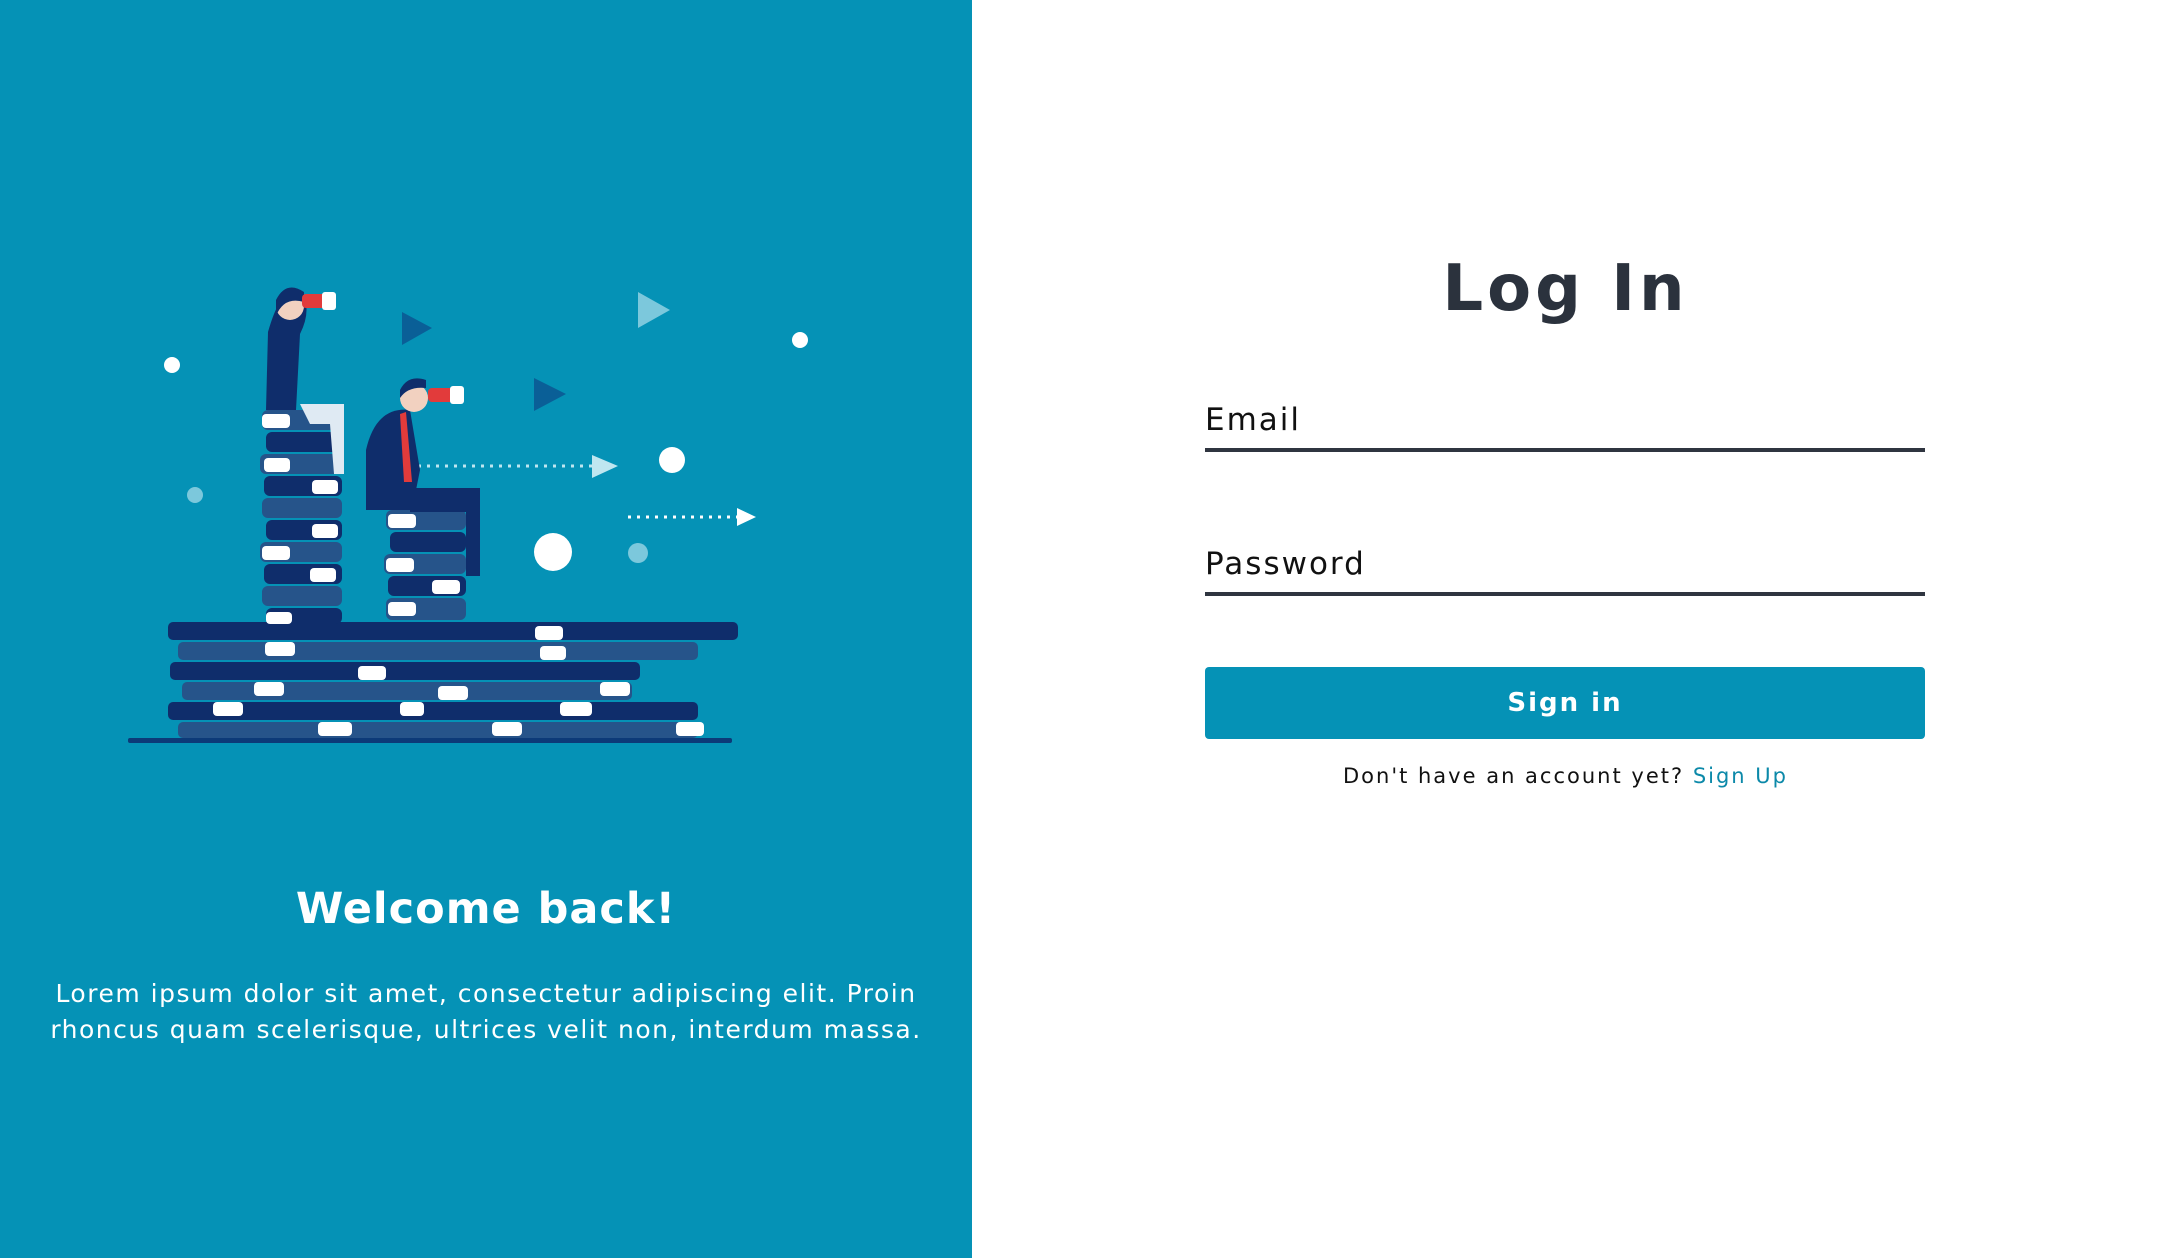  I want to click on signup-prompt-text: Don't have an account yet?, so click(1513, 776).